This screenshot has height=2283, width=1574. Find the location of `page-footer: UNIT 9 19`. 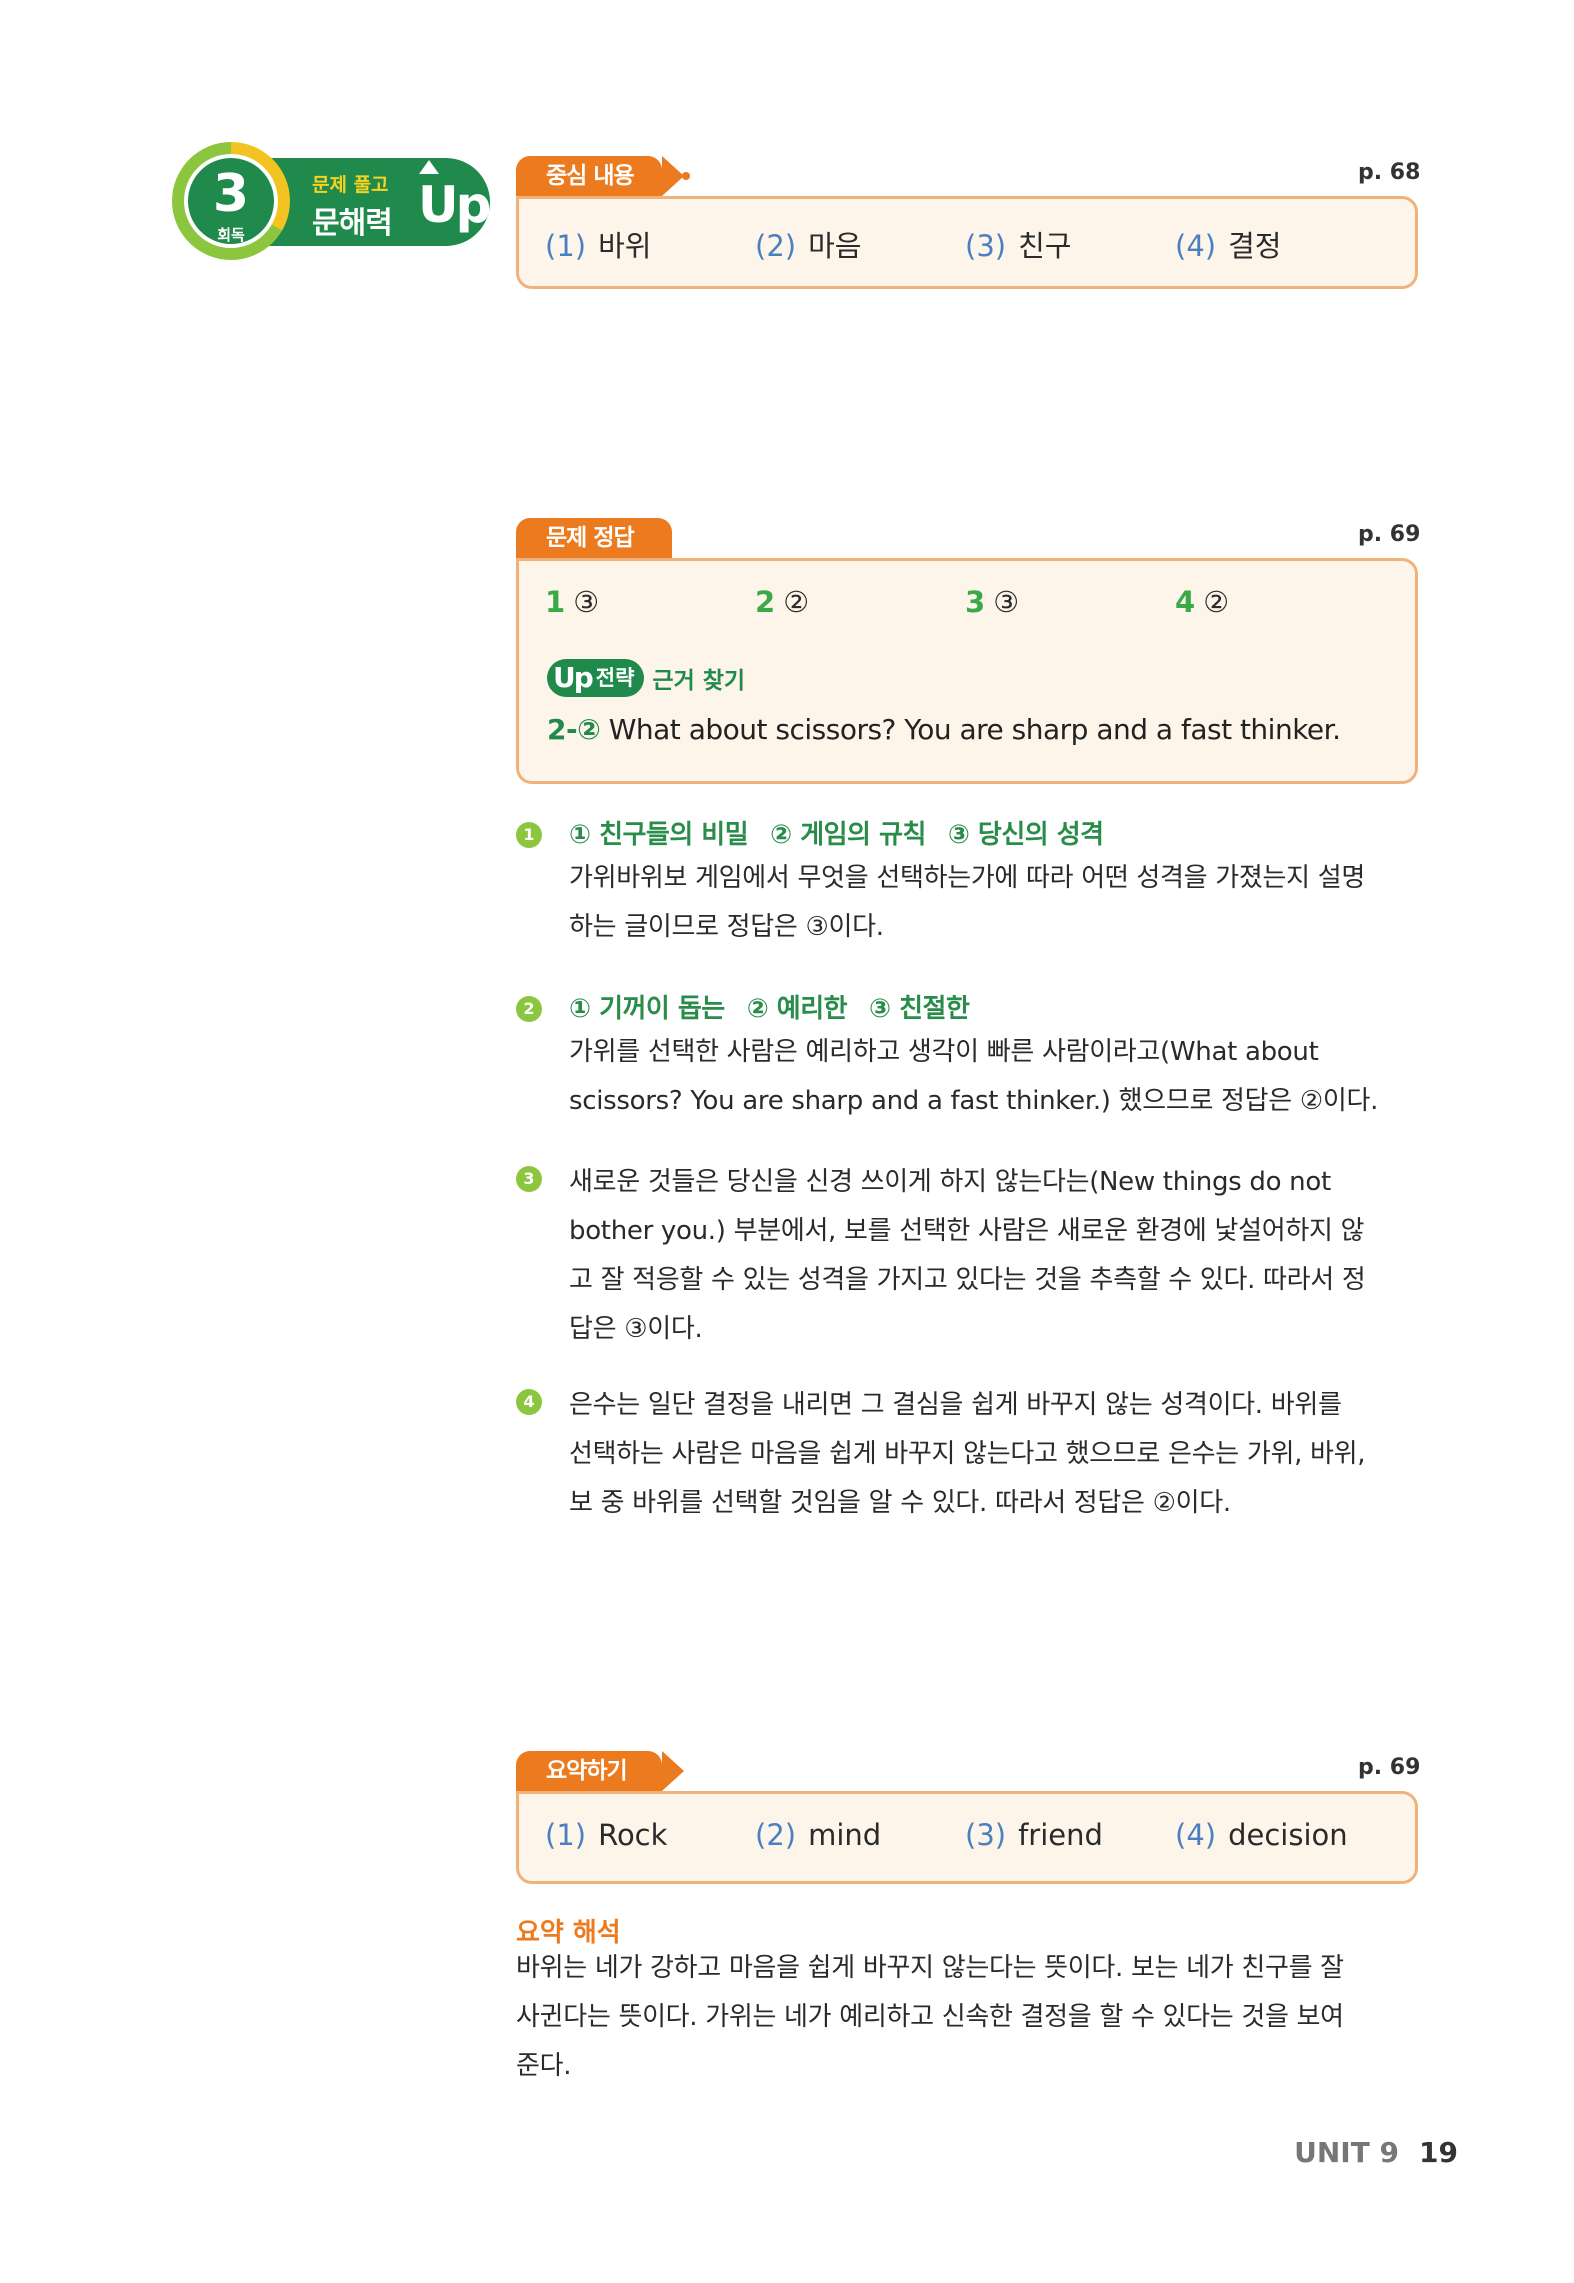

page-footer: UNIT 9 19 is located at coordinates (1376, 2152).